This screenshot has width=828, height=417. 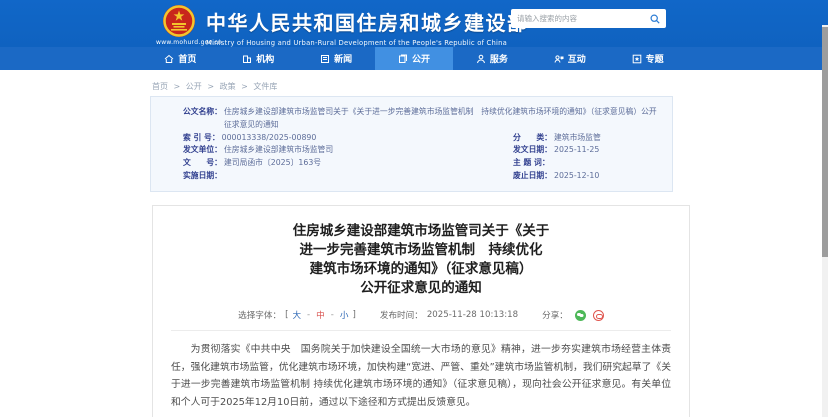 I want to click on meta-value-expiry: 2025-12-10, so click(x=576, y=175).